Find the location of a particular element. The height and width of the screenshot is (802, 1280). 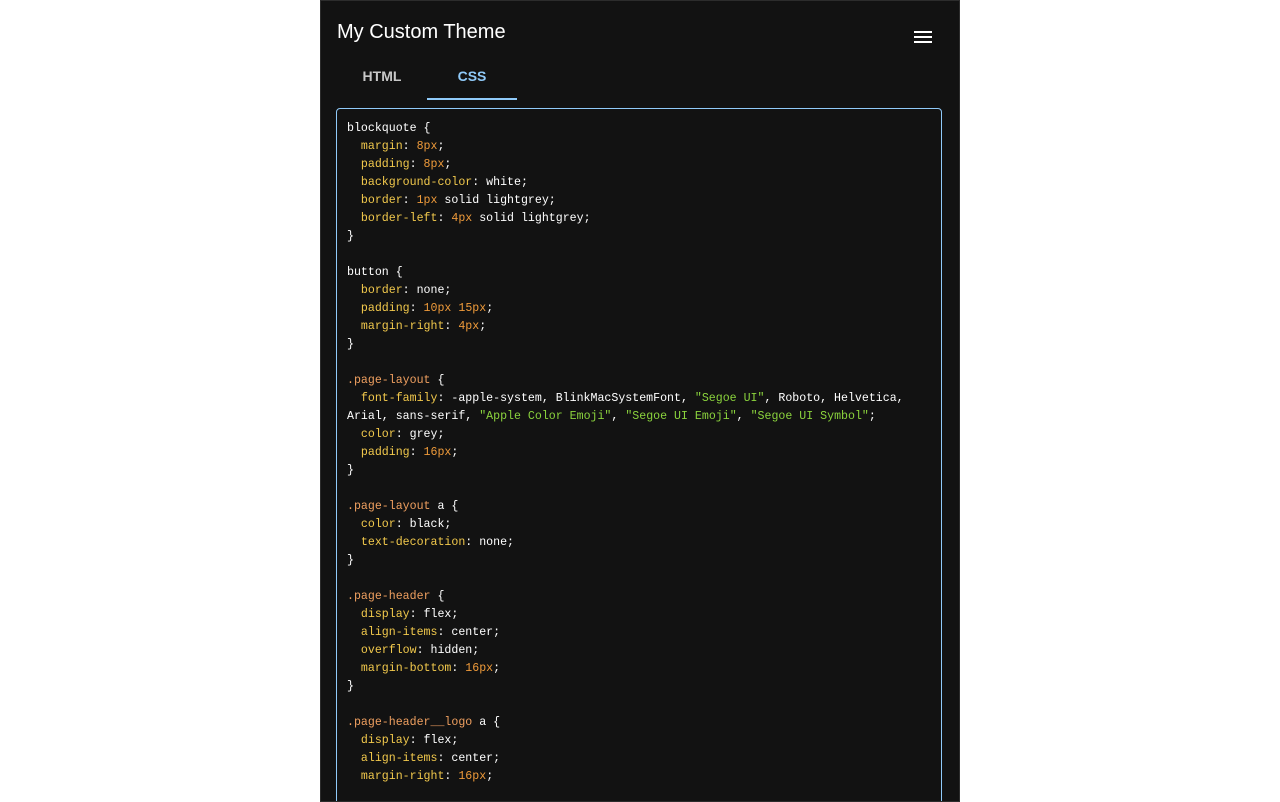

code-line: padding: 16px; is located at coordinates (640, 453).